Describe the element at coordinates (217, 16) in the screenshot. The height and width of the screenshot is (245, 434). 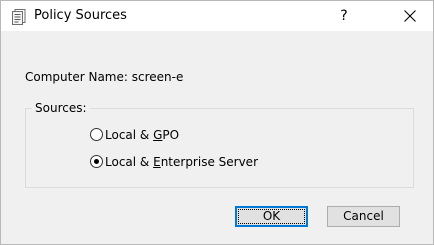
I see `title-bar: Policy Sources ?` at that location.